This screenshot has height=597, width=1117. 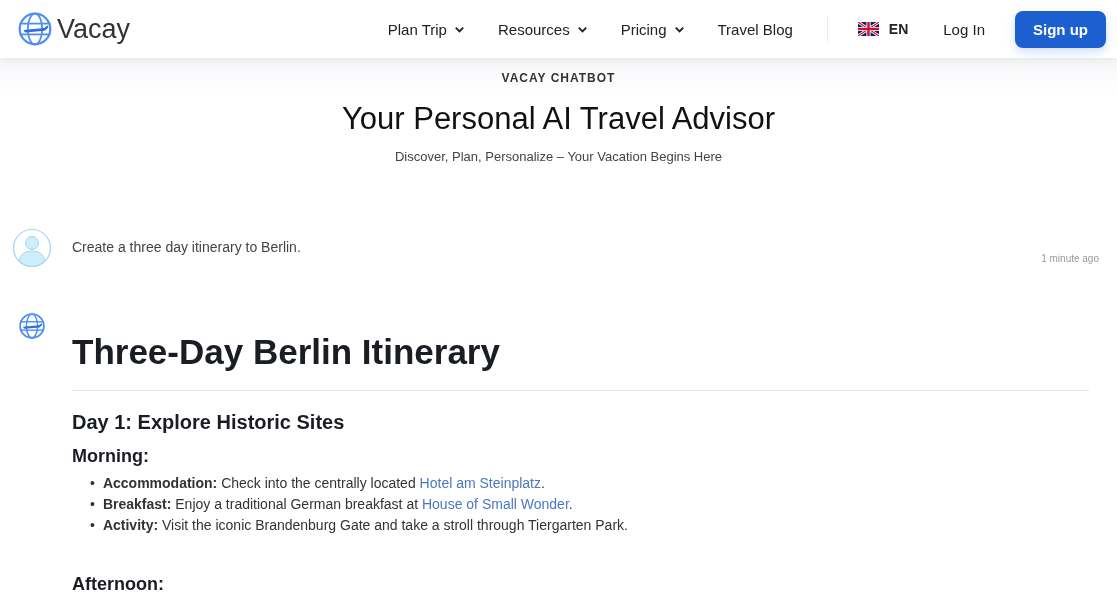 What do you see at coordinates (755, 29) in the screenshot?
I see `nav-link: Travel Blog` at bounding box center [755, 29].